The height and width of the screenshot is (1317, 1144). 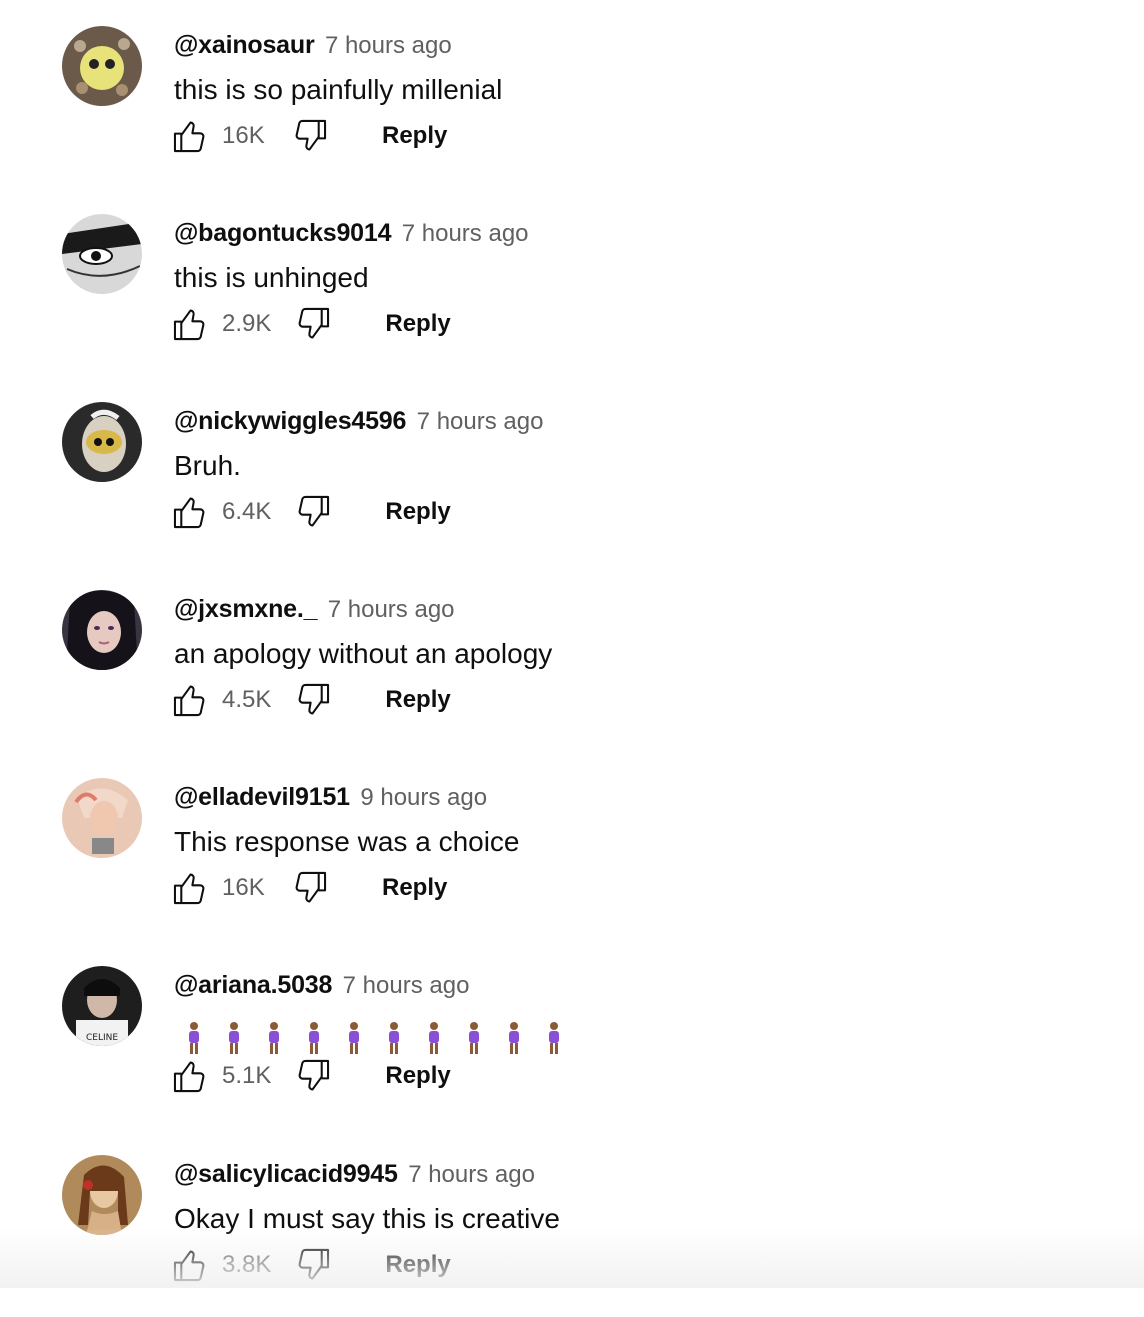 I want to click on comment-text: this is so painfully millenial, so click(x=338, y=89).